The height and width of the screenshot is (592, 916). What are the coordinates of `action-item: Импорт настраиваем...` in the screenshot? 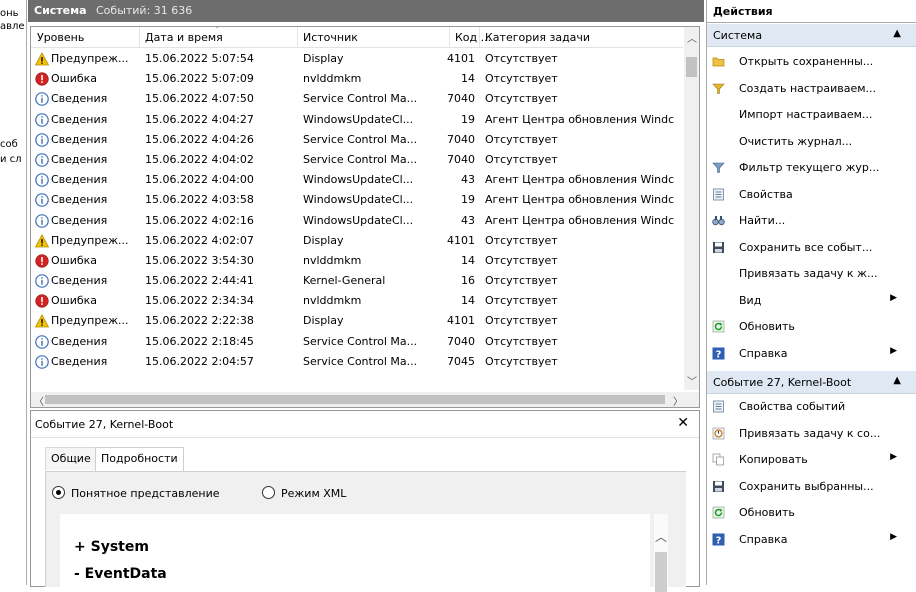 It's located at (811, 115).